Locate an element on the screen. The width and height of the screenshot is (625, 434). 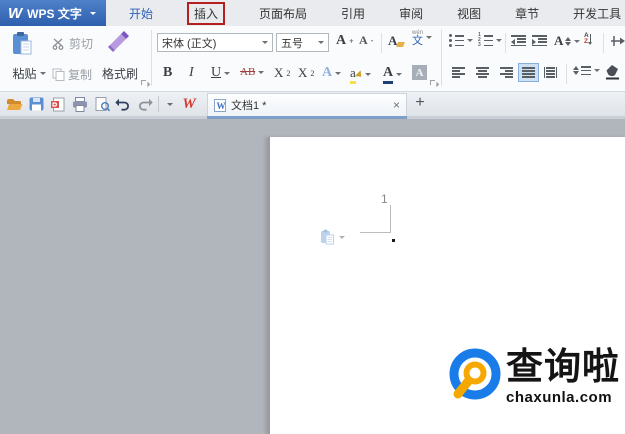
resize-arrows-icon is located at coordinates (568, 41).